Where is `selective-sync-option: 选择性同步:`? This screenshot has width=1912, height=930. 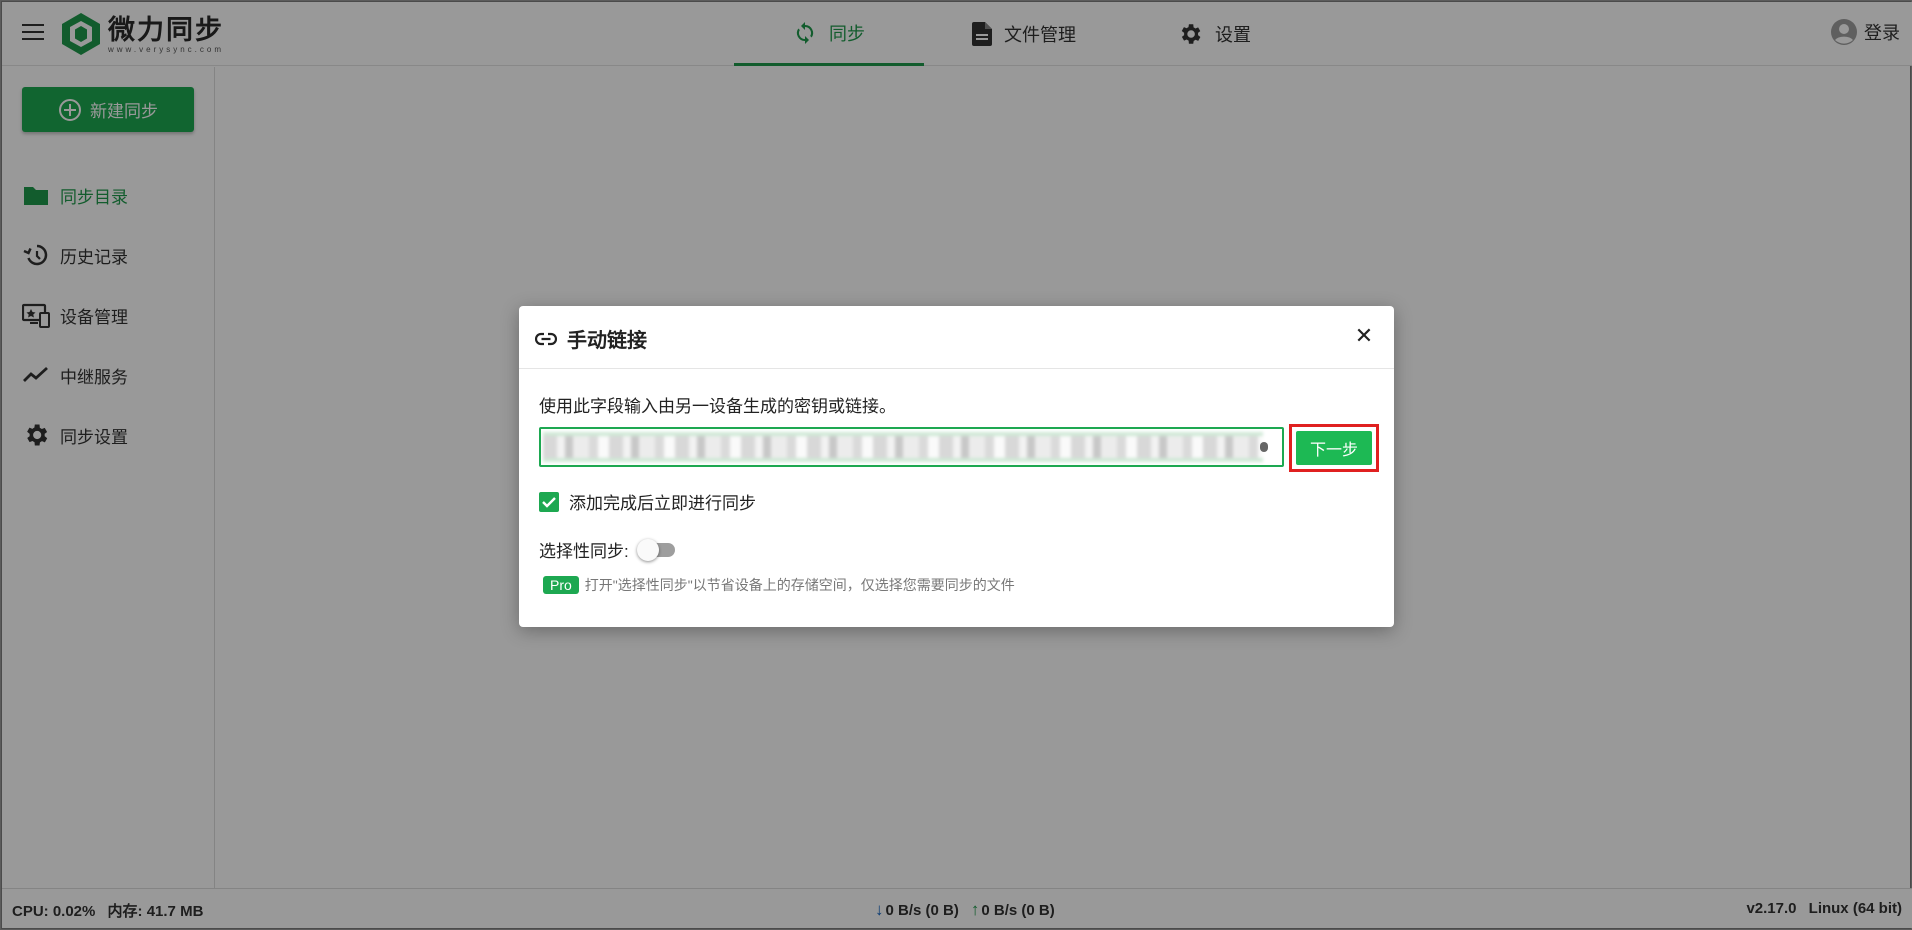
selective-sync-option: 选择性同步: is located at coordinates (608, 549).